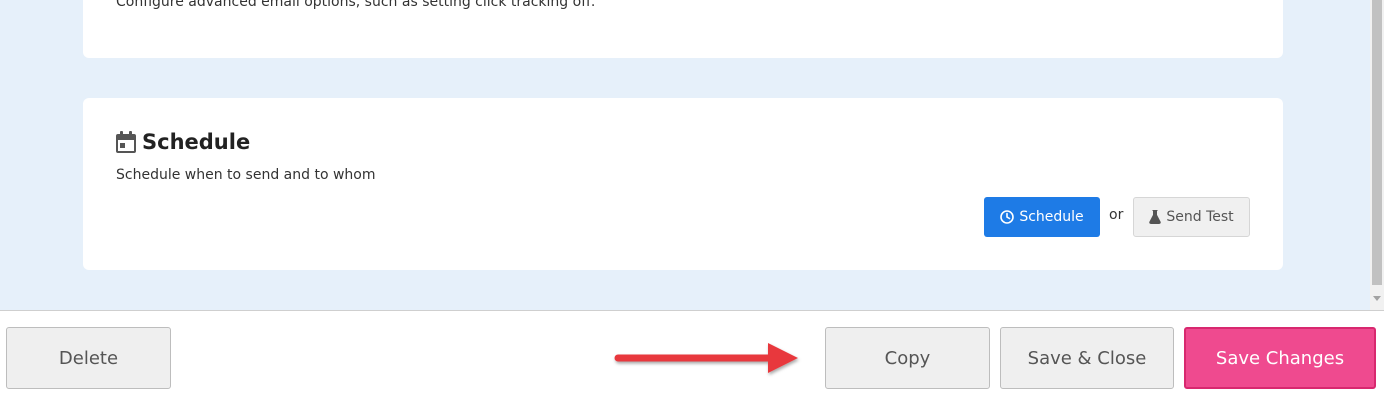  Describe the element at coordinates (1007, 217) in the screenshot. I see `clock-icon` at that location.